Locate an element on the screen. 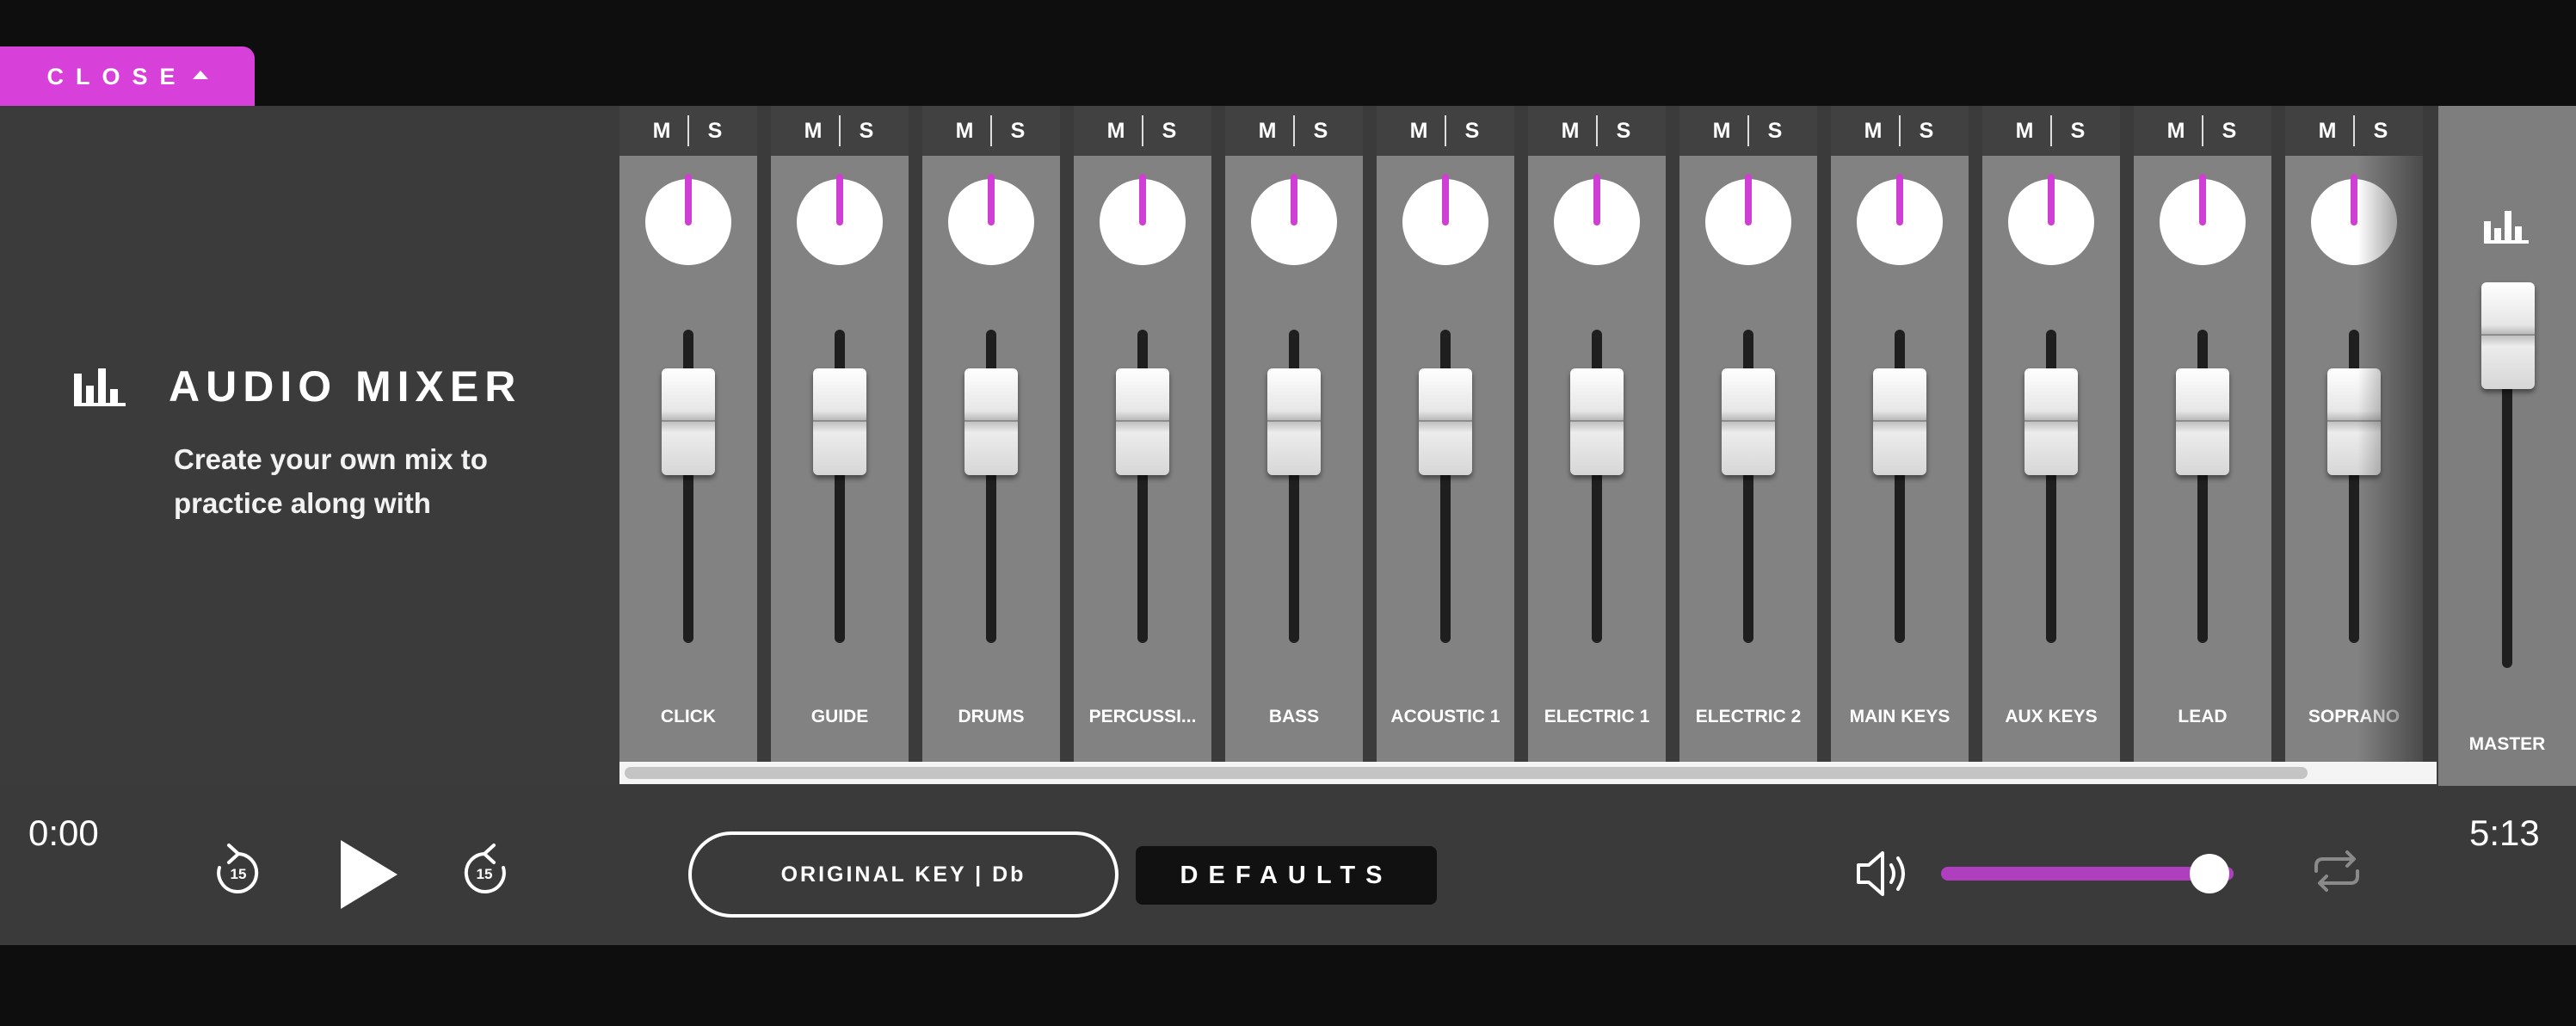 Image resolution: width=2576 pixels, height=1026 pixels. page-title: AUDIO MIXER is located at coordinates (345, 386).